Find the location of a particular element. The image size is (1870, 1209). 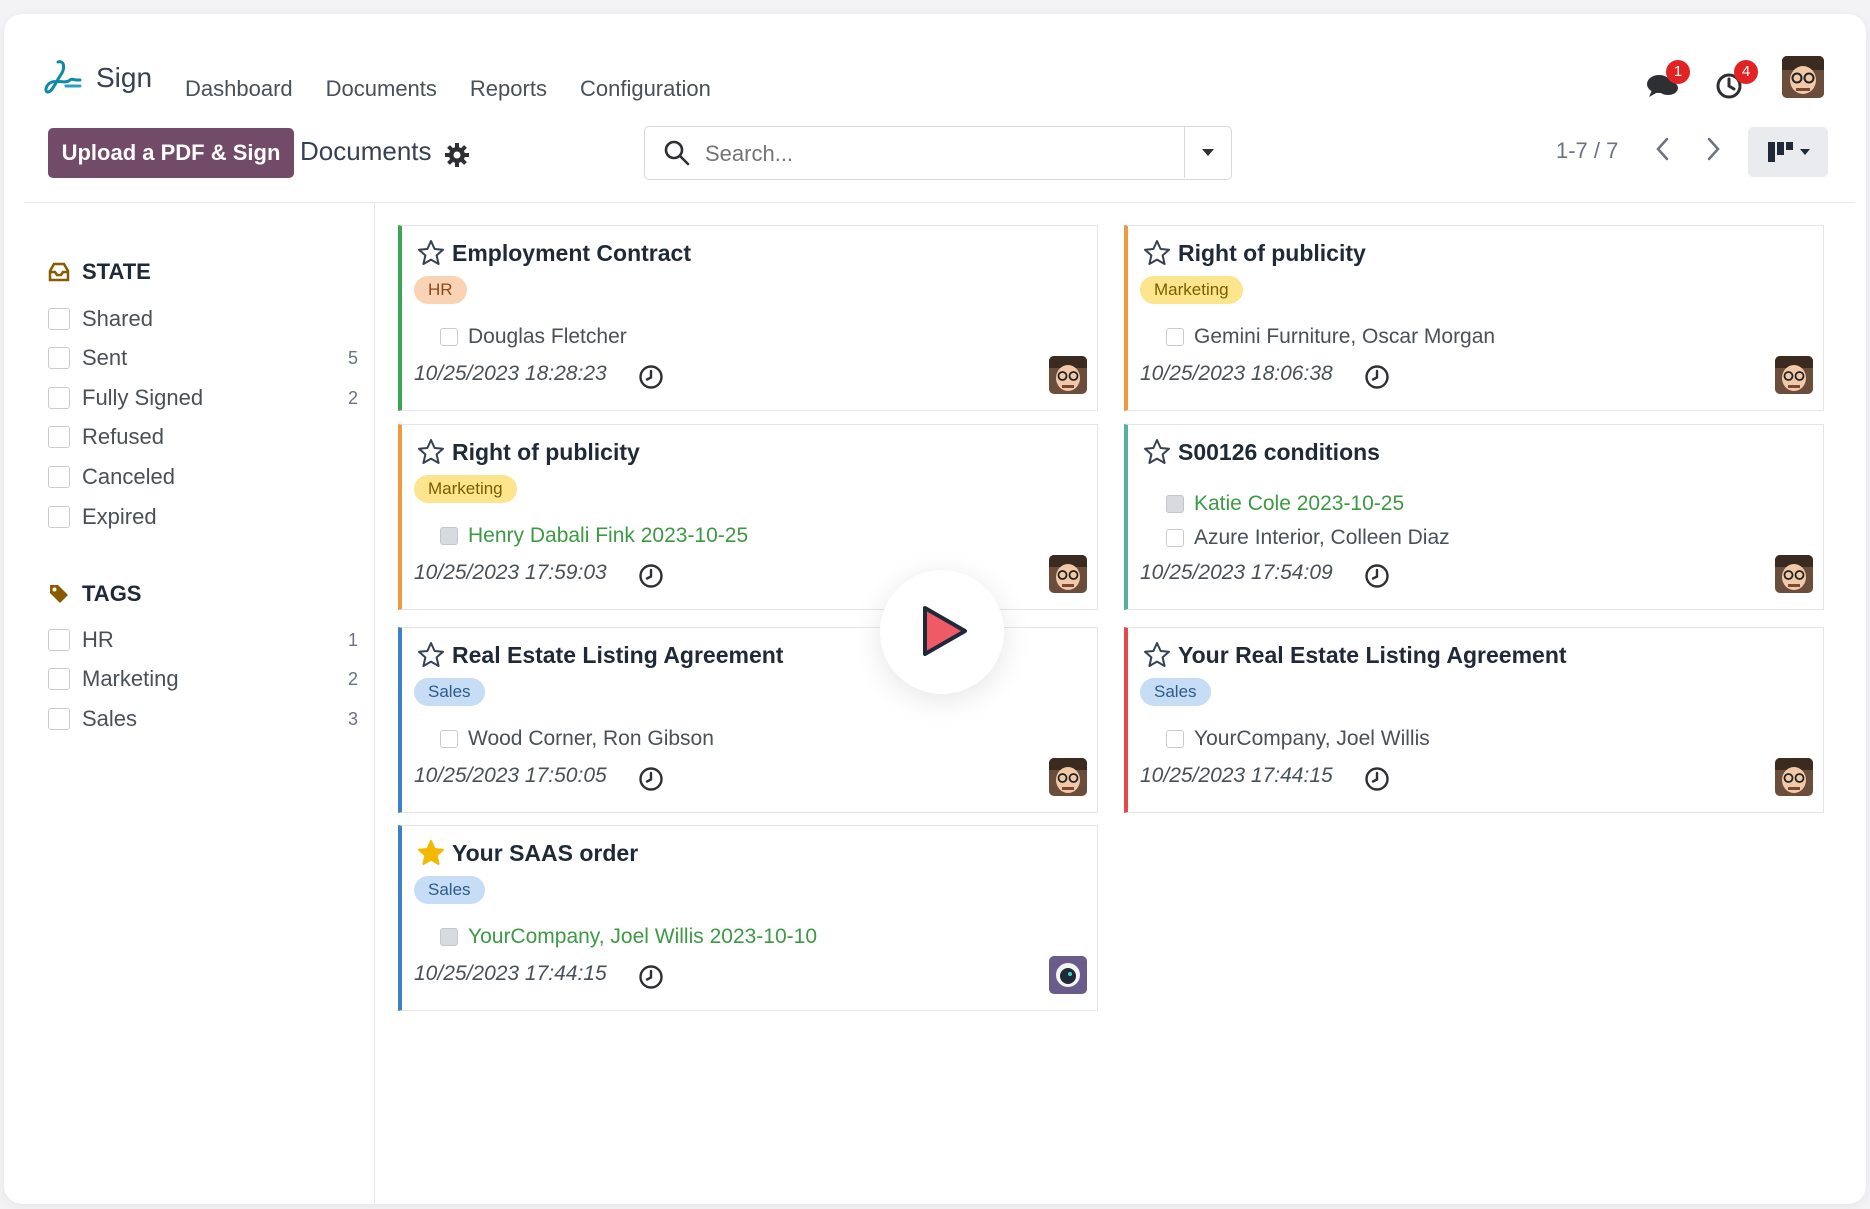

card-title: Employment Contract is located at coordinates (571, 253).